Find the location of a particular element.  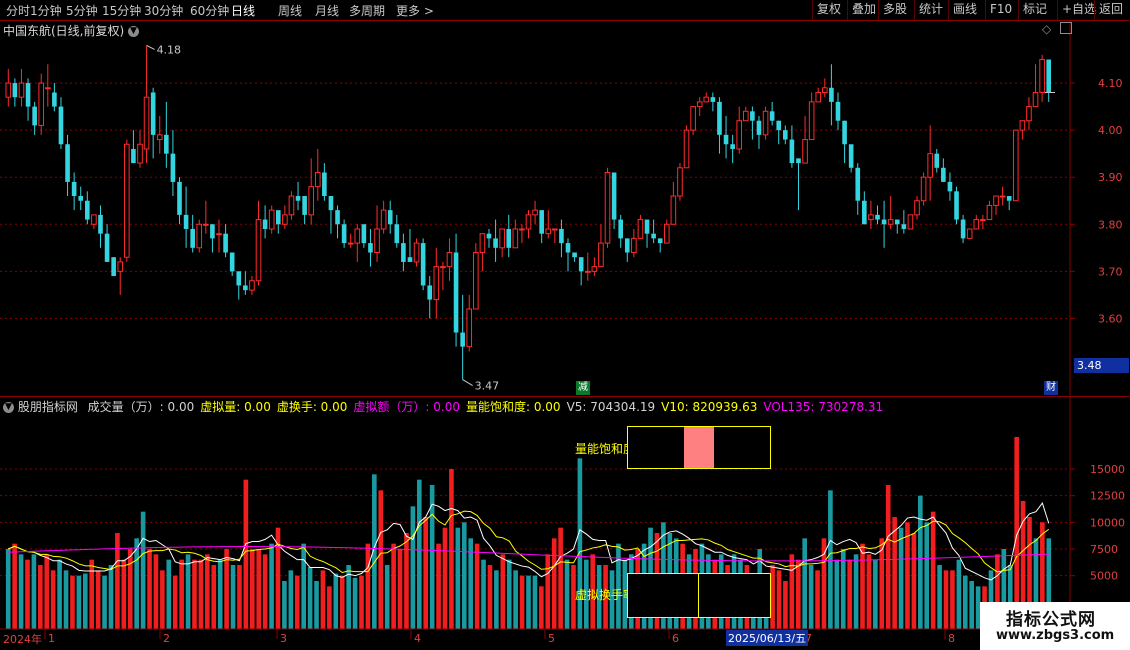

period-tab: 15分钟 is located at coordinates (121, 10).